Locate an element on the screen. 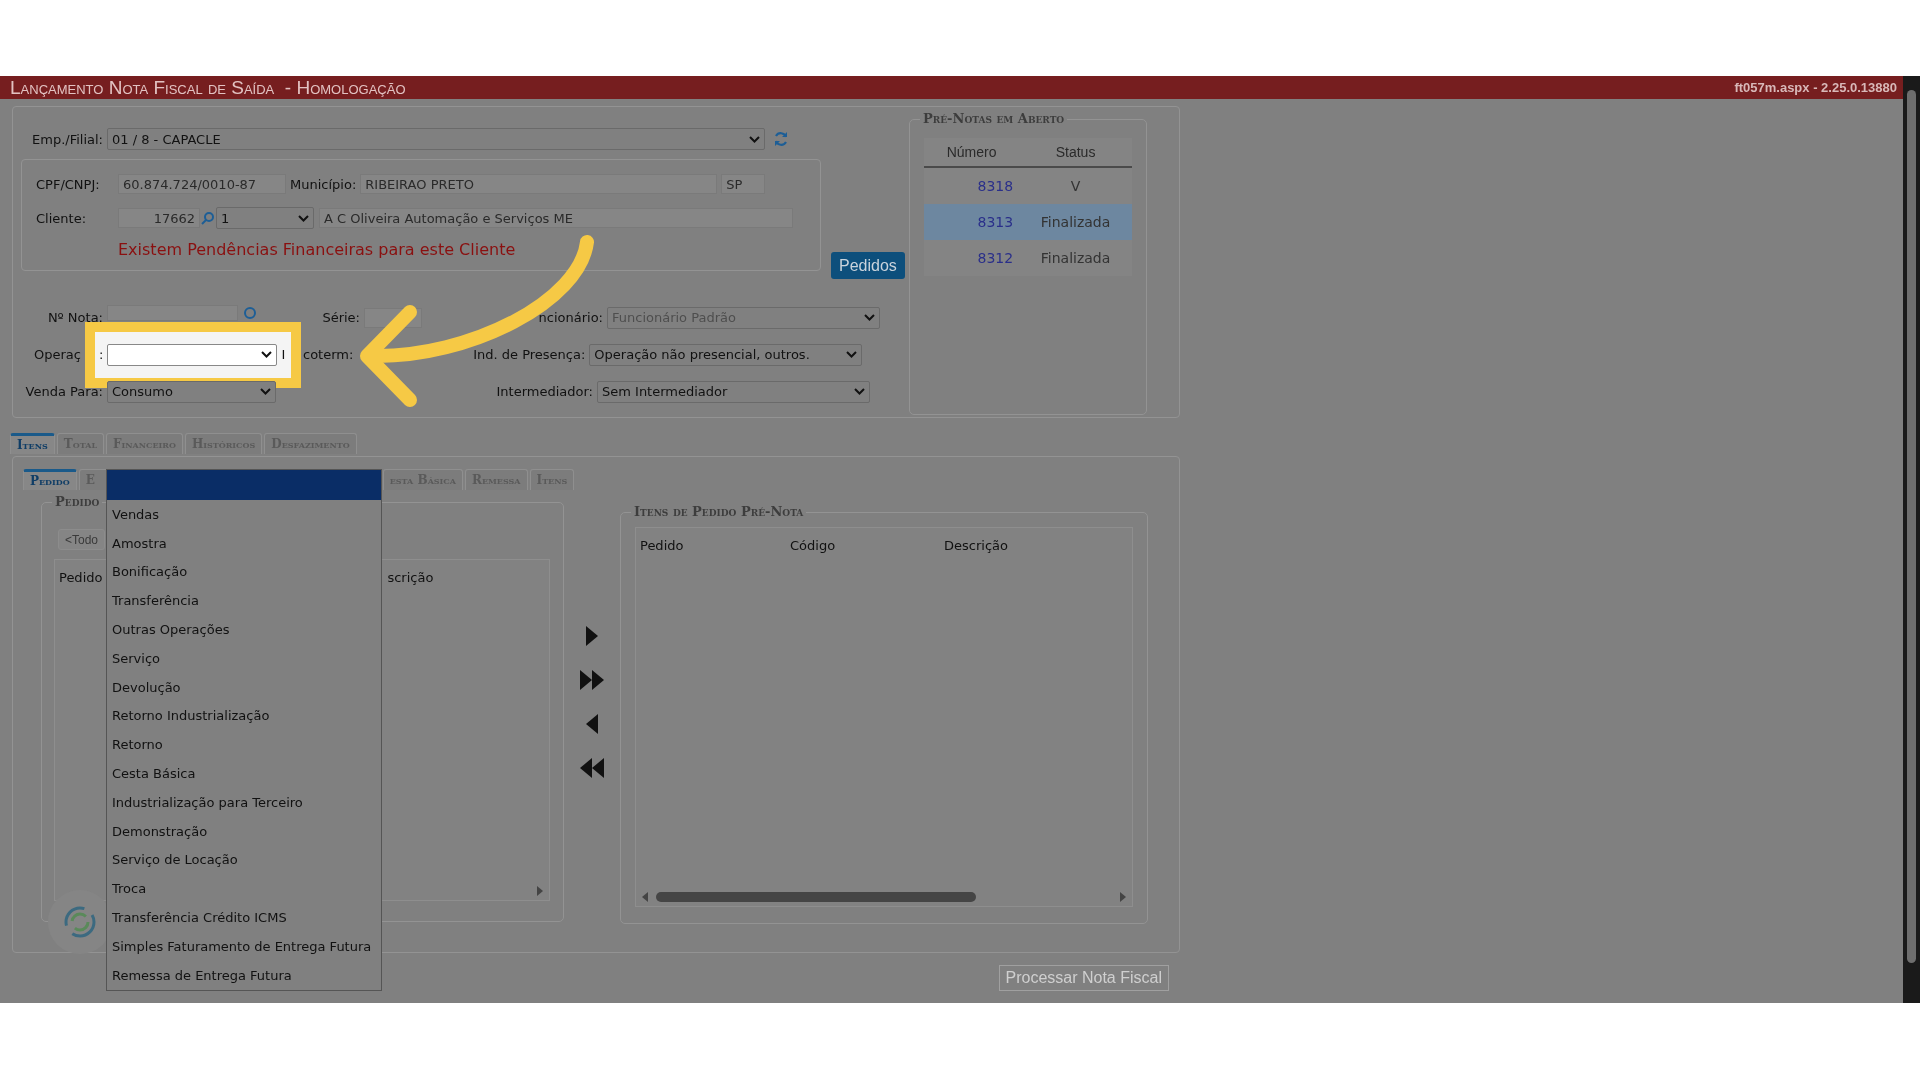  column-header: Código is located at coordinates (813, 545).